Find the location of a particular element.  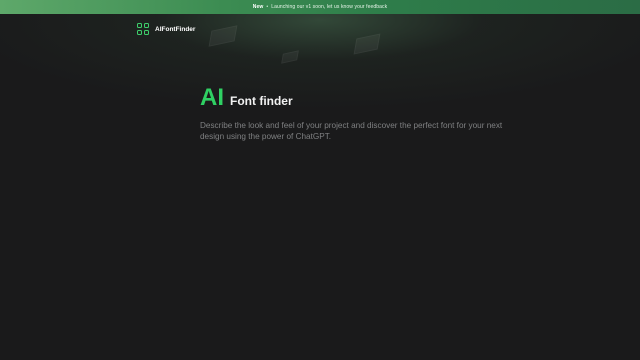

hero-title: AI Font finder is located at coordinates (355, 98).